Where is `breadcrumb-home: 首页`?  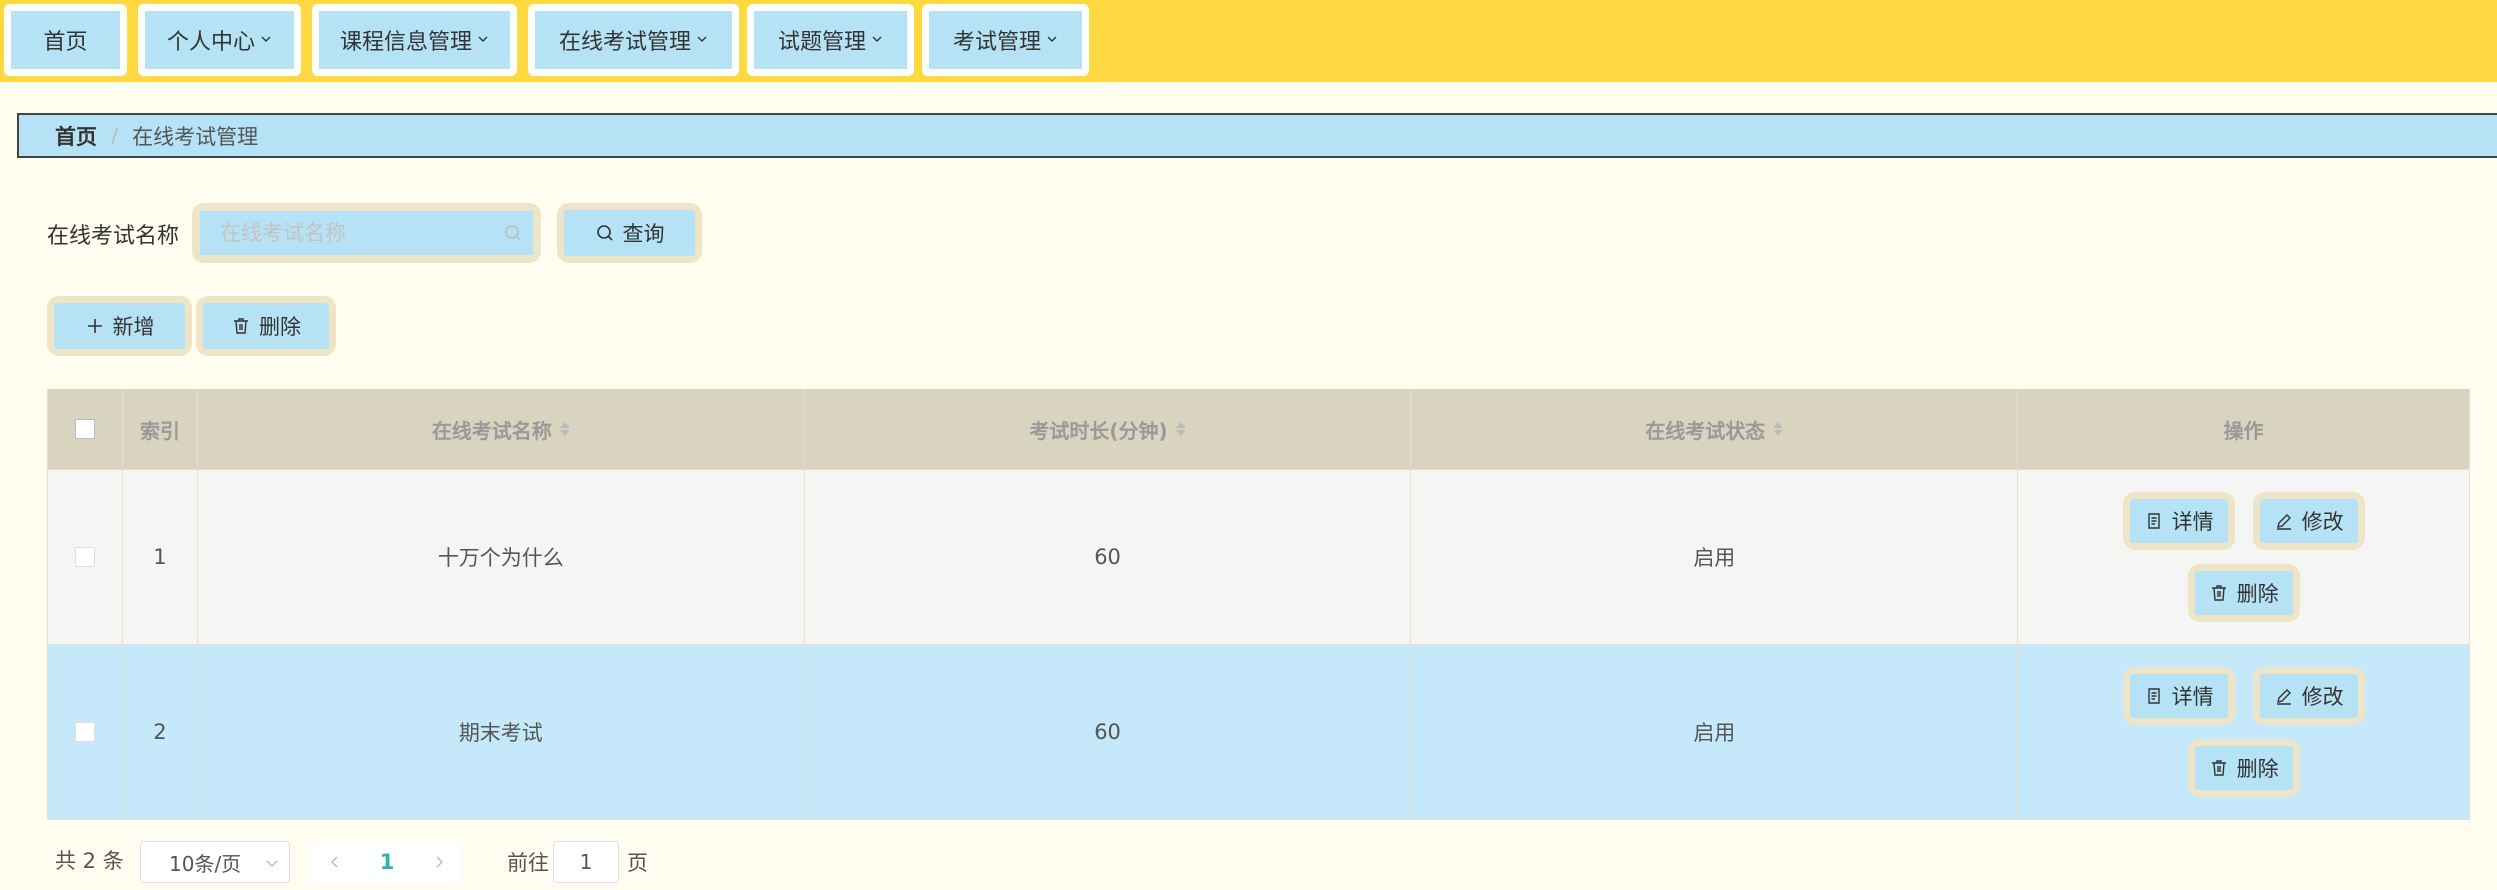 breadcrumb-home: 首页 is located at coordinates (76, 136).